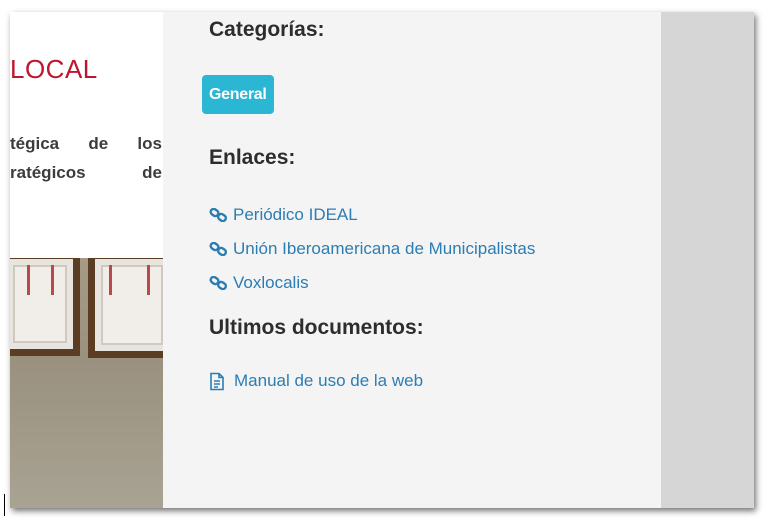 Image resolution: width=767 pixels, height=523 pixels. Describe the element at coordinates (372, 283) in the screenshot. I see `link-voxlocalis: Voxlocalis` at that location.